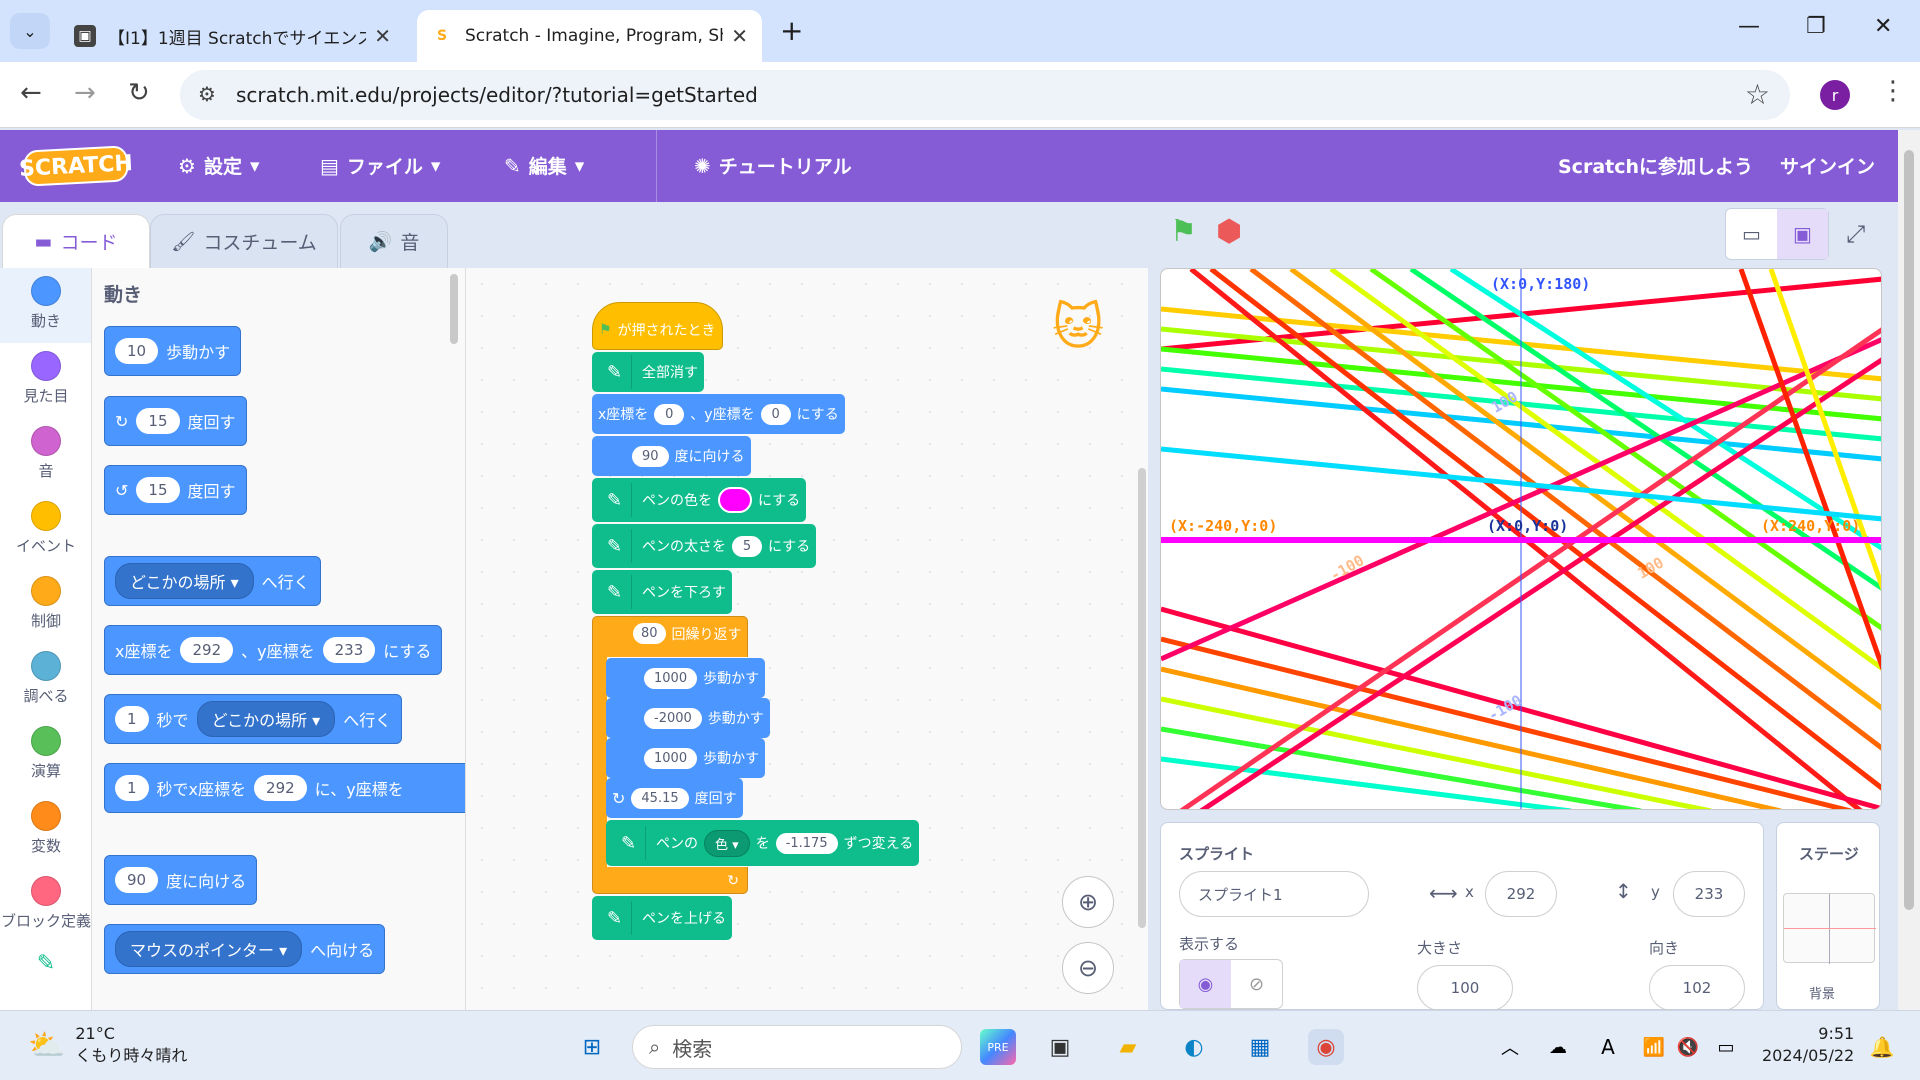 This screenshot has width=1920, height=1080. What do you see at coordinates (1260, 1047) in the screenshot?
I see `store-icon: ▦` at bounding box center [1260, 1047].